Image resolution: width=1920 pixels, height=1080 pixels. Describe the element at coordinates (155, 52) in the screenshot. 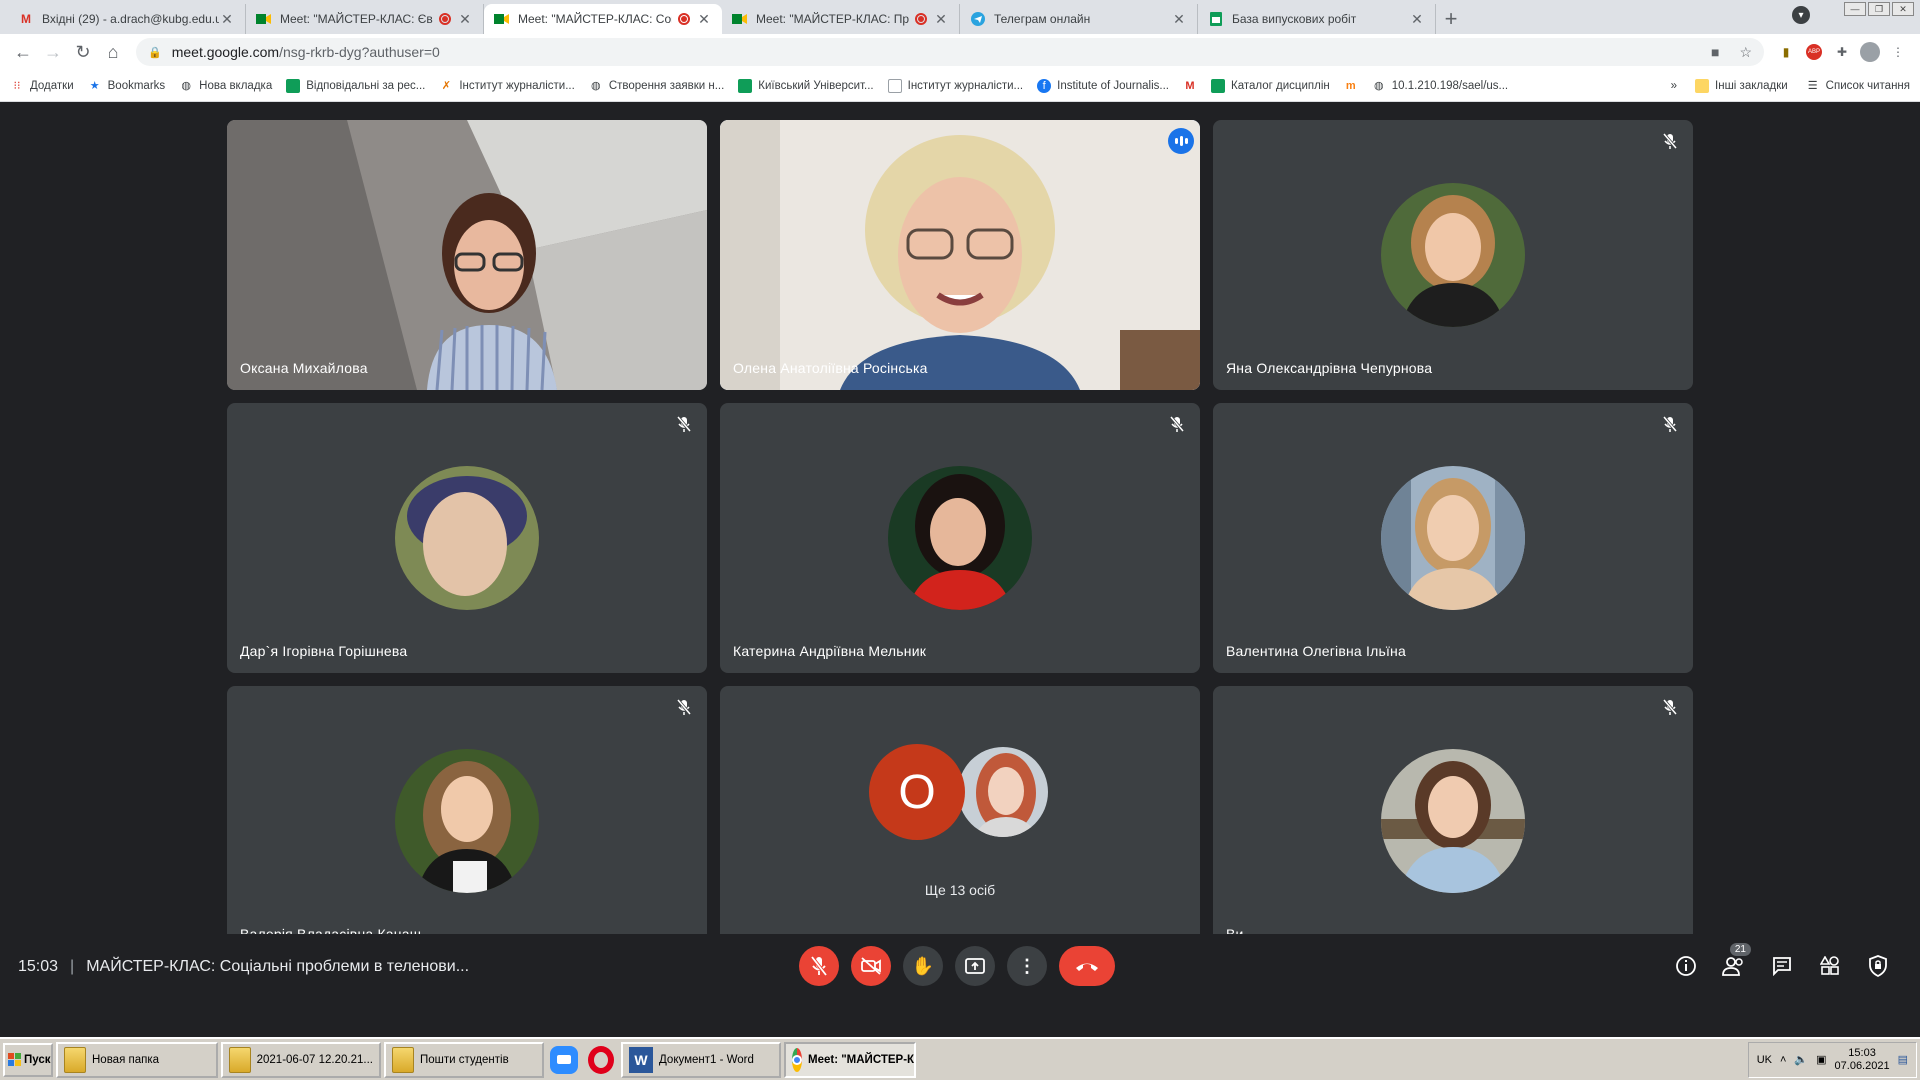

I see `lock-icon: 🔒` at that location.